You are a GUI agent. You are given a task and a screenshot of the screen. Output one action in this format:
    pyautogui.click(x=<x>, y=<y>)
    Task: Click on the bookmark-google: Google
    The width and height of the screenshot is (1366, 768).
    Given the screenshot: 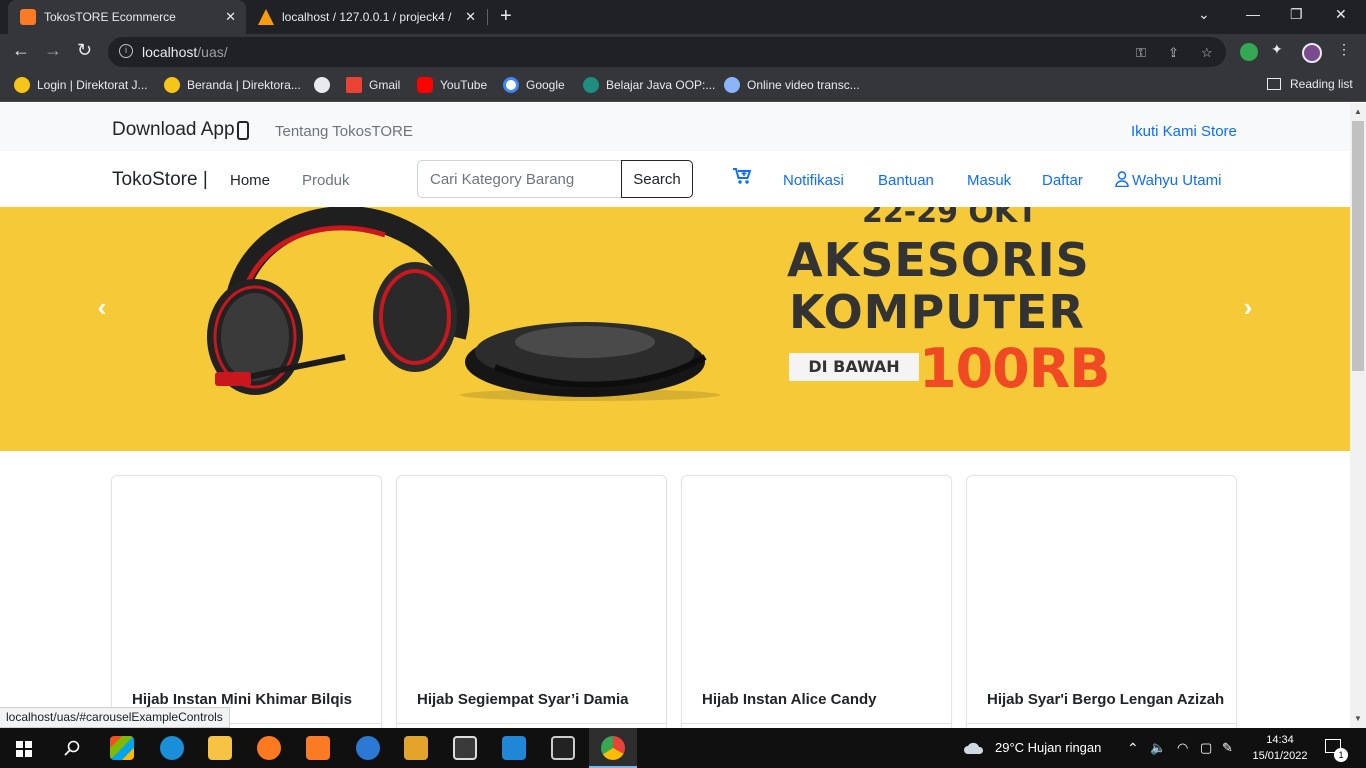 What is the action you would take?
    pyautogui.click(x=534, y=85)
    